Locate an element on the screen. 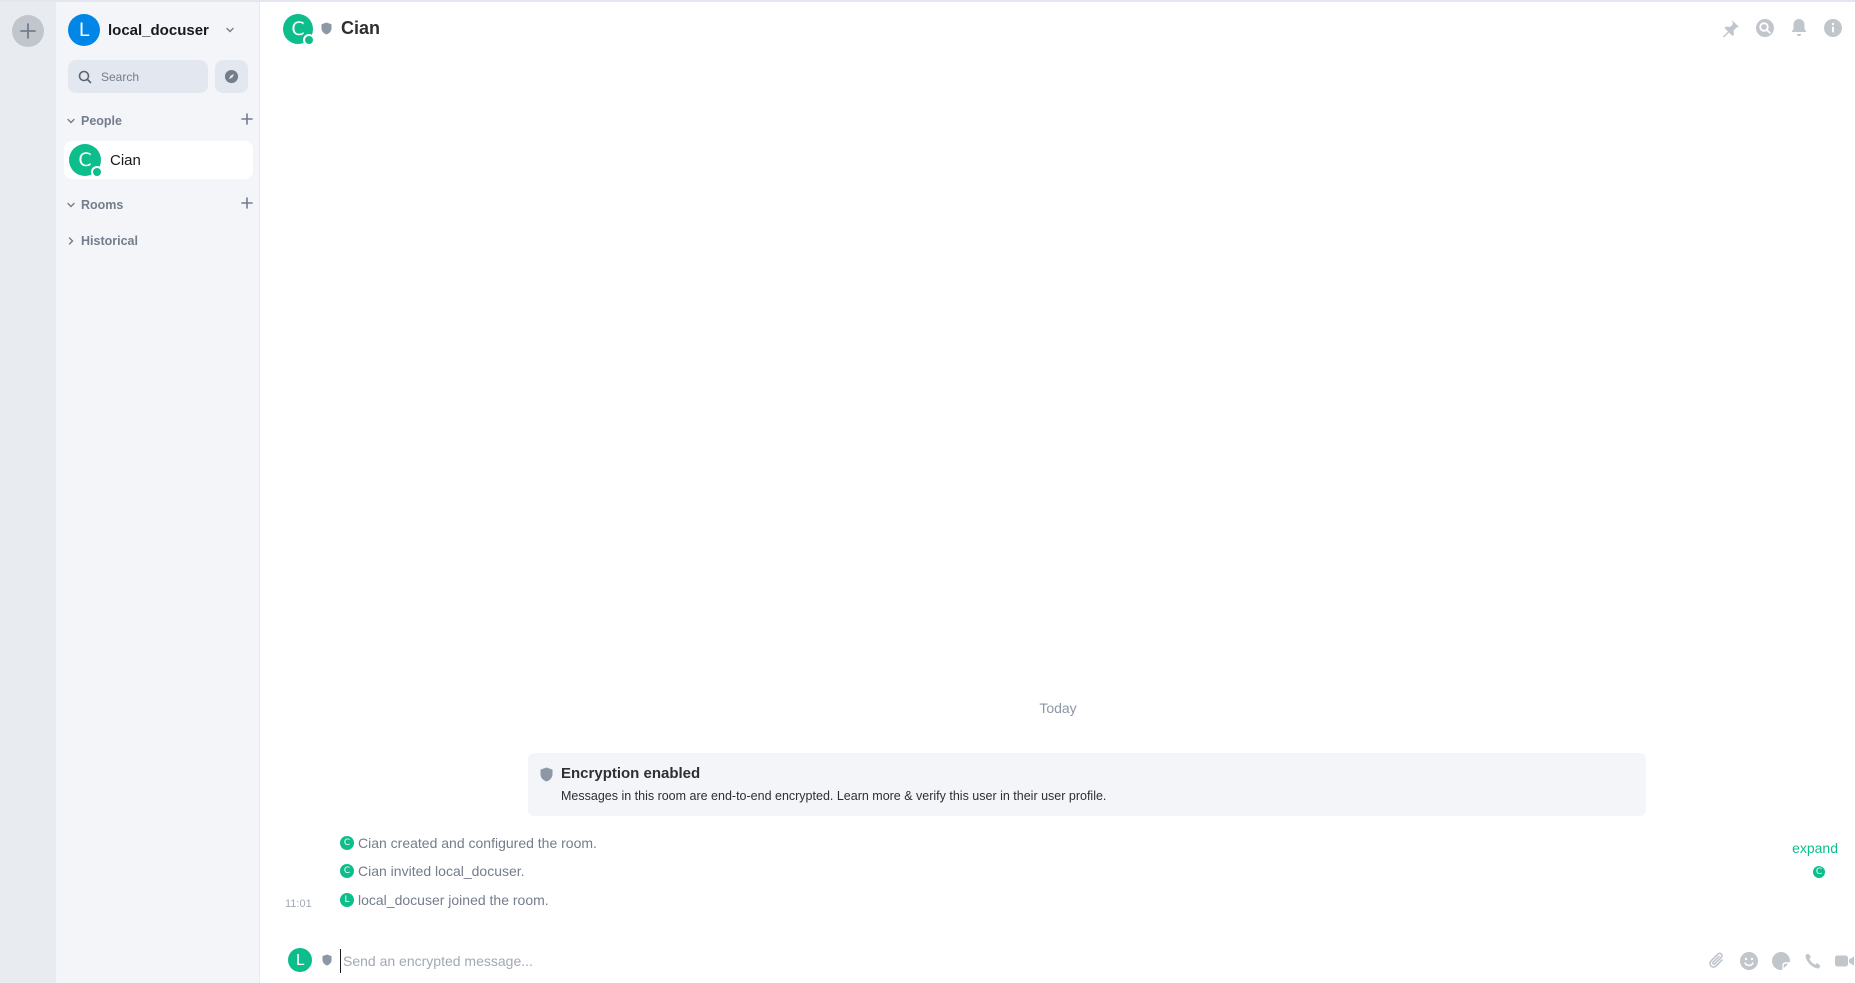 Image resolution: width=1855 pixels, height=983 pixels. emoji-icon is located at coordinates (1748, 960).